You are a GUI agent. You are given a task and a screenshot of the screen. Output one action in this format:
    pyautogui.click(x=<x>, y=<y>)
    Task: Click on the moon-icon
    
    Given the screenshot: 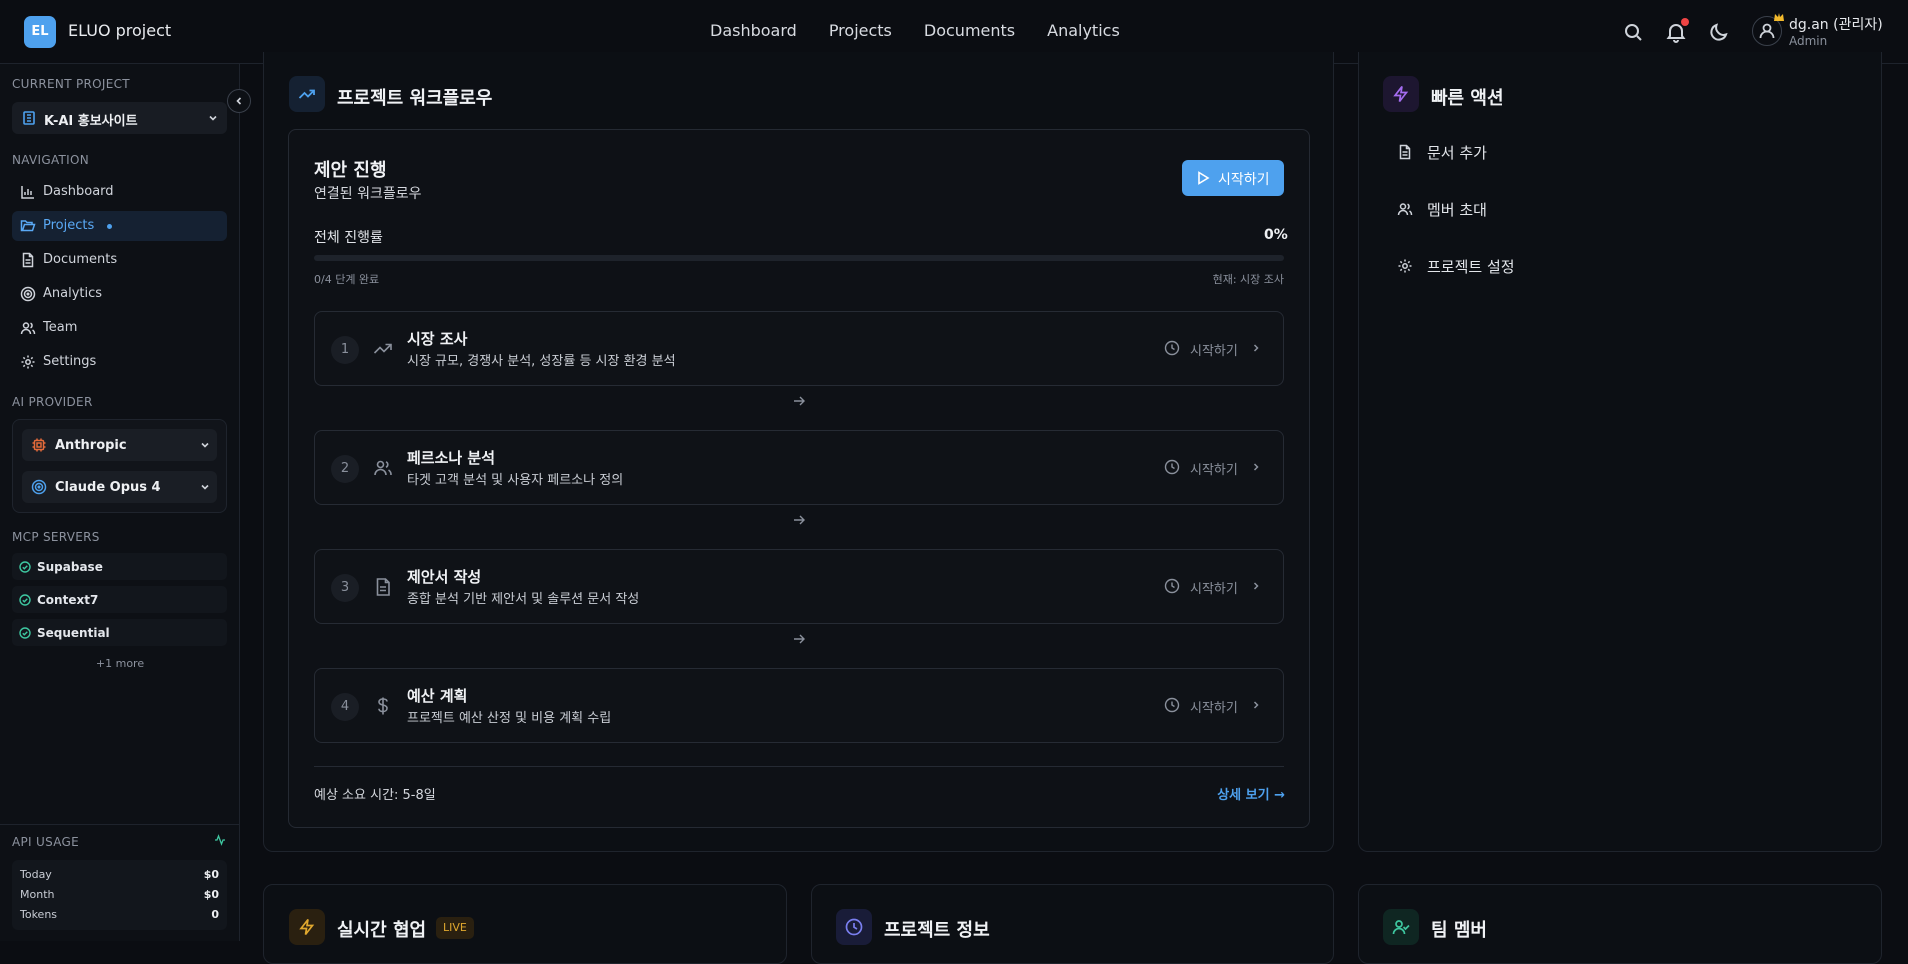 What is the action you would take?
    pyautogui.click(x=1719, y=32)
    